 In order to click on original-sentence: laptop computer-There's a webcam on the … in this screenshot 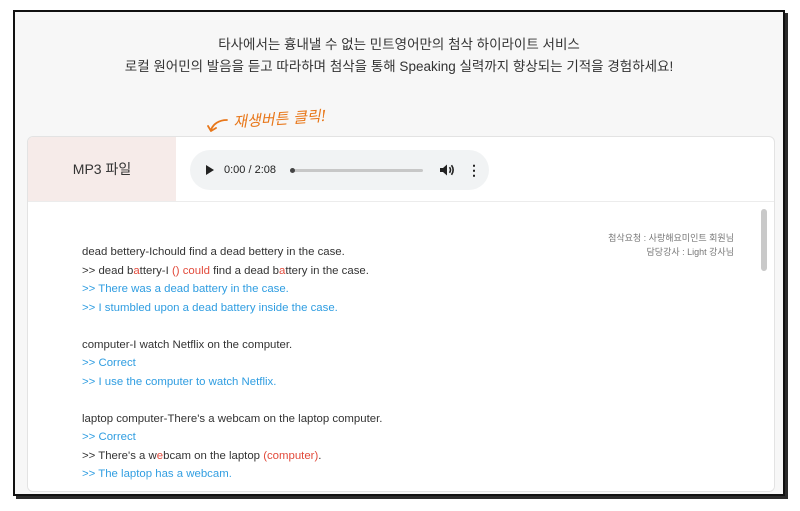, I will do `click(232, 418)`.